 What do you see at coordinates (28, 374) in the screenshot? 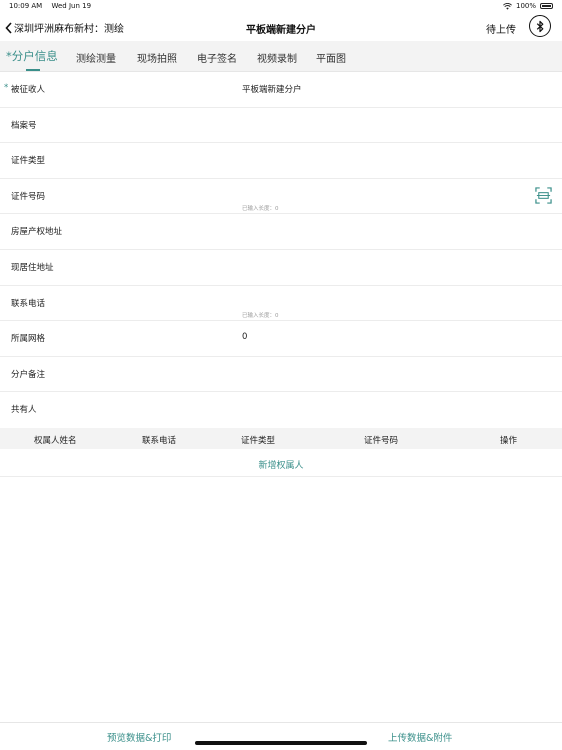
I see `field-label: 分户备注` at bounding box center [28, 374].